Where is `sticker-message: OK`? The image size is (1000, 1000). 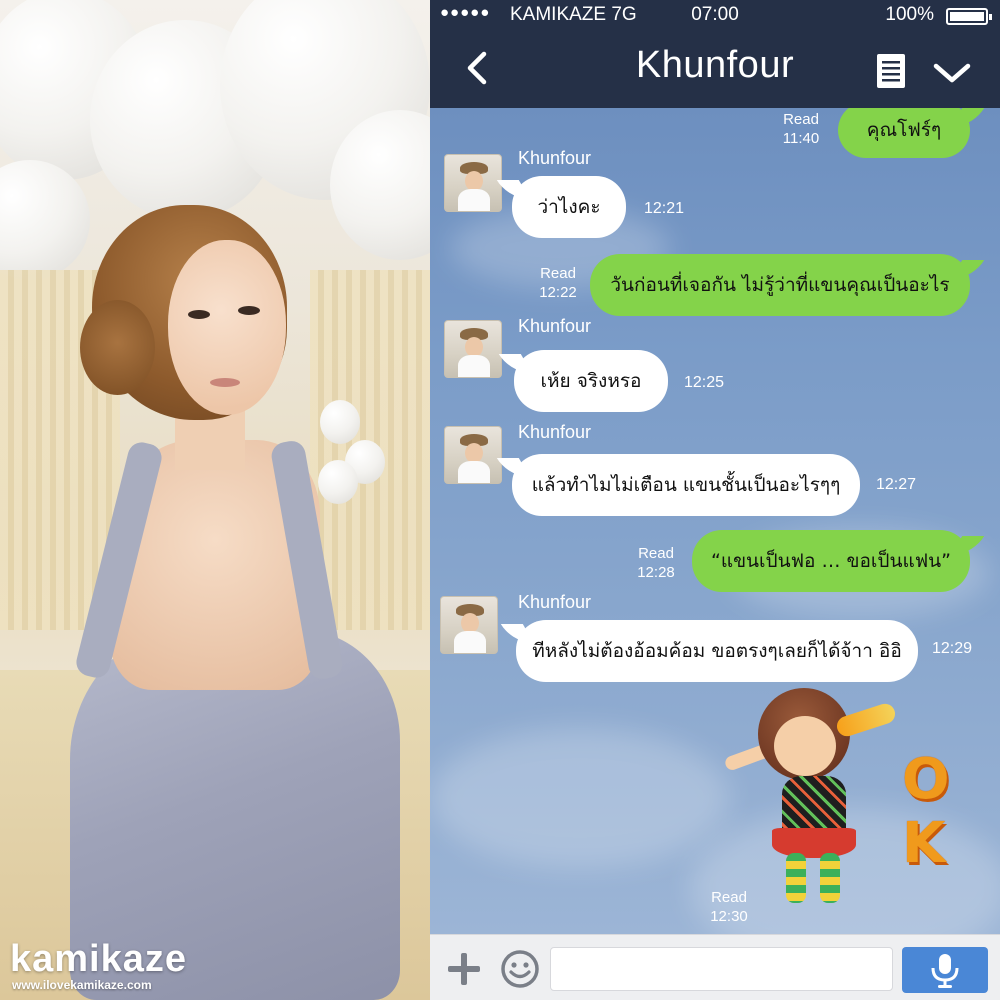
sticker-message: OK is located at coordinates (853, 803).